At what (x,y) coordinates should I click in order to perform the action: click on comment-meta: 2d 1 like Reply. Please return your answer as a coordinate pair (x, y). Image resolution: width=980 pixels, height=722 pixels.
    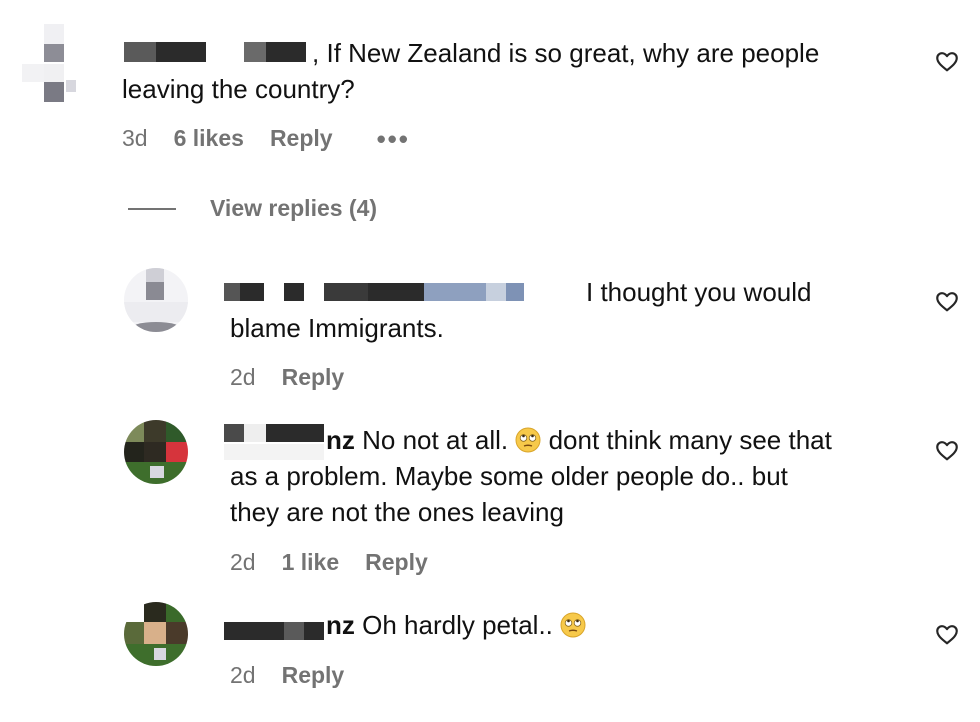
    Looking at the image, I should click on (329, 562).